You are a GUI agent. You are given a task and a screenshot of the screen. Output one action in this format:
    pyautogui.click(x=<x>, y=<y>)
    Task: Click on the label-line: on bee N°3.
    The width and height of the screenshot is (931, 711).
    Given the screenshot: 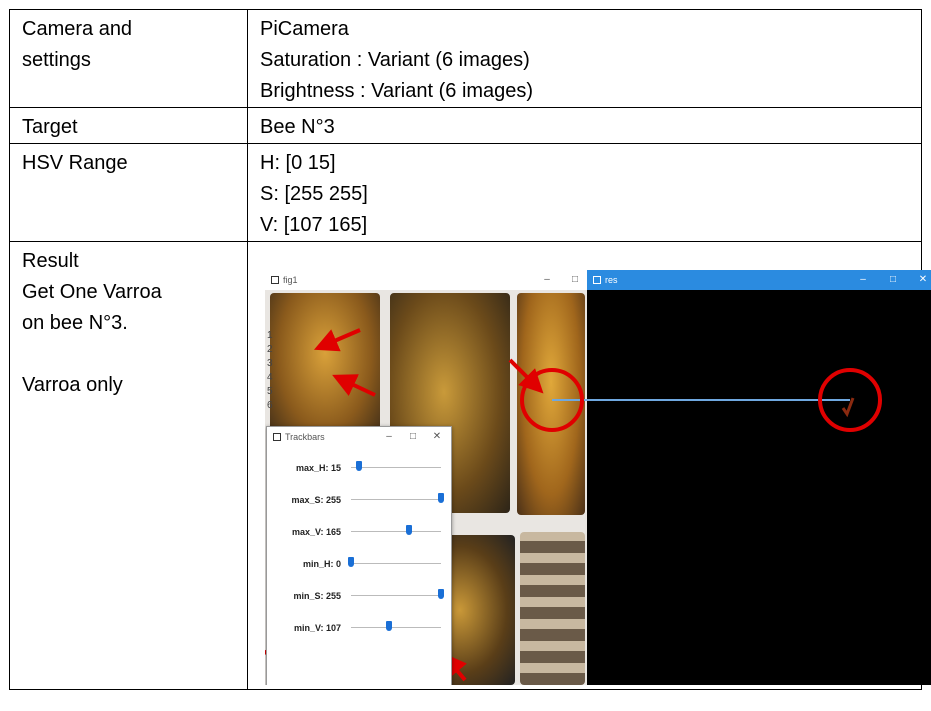 What is the action you would take?
    pyautogui.click(x=75, y=323)
    